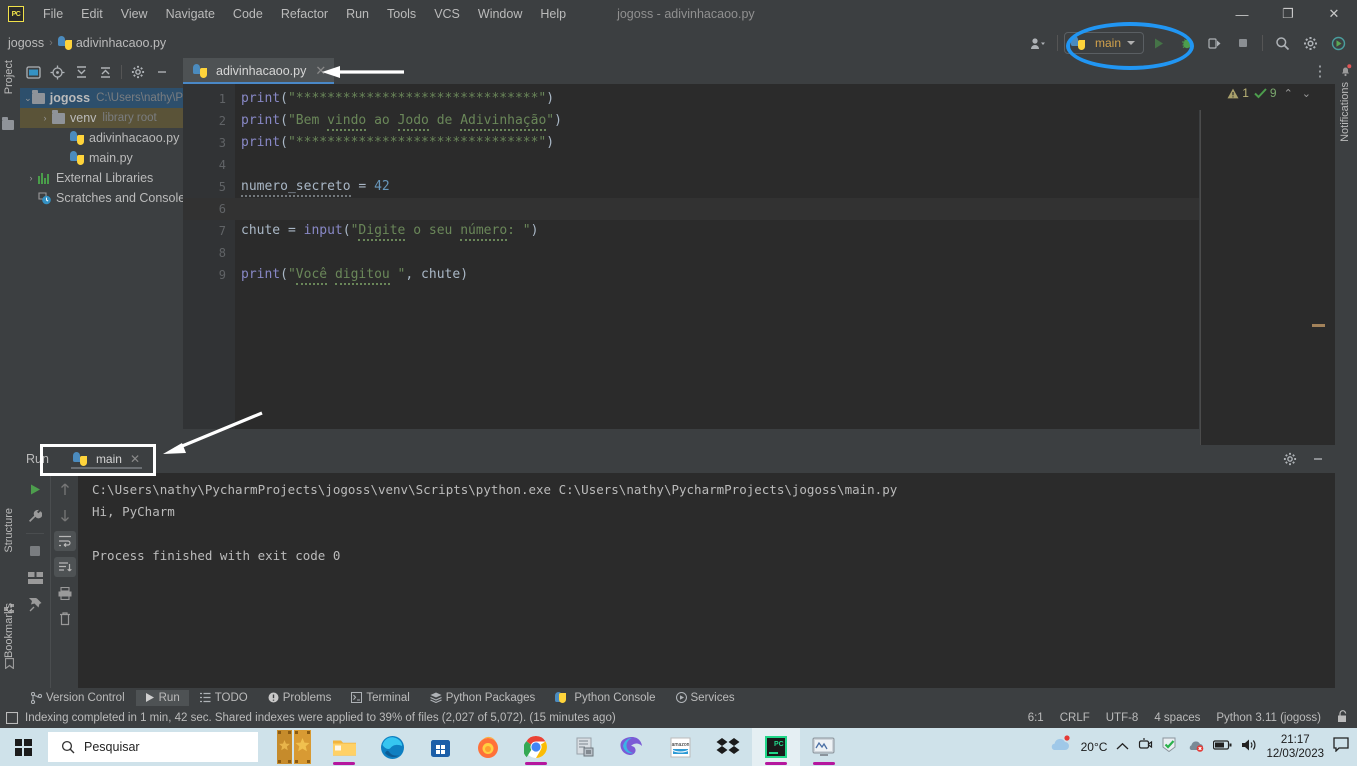 The height and width of the screenshot is (766, 1357). I want to click on up-arrow-icon, so click(65, 489).